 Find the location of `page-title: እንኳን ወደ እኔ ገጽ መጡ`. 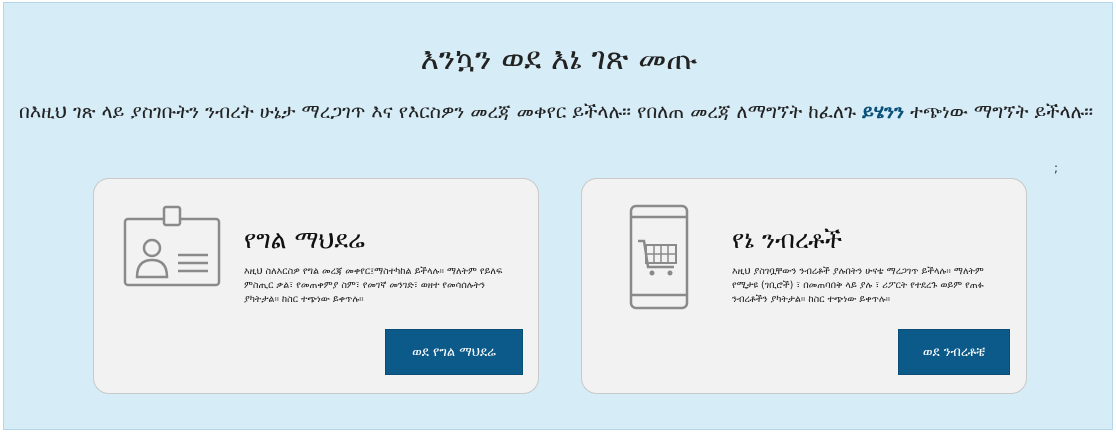

page-title: እንኳን ወደ እኔ ገጽ መጡ is located at coordinates (559, 59).